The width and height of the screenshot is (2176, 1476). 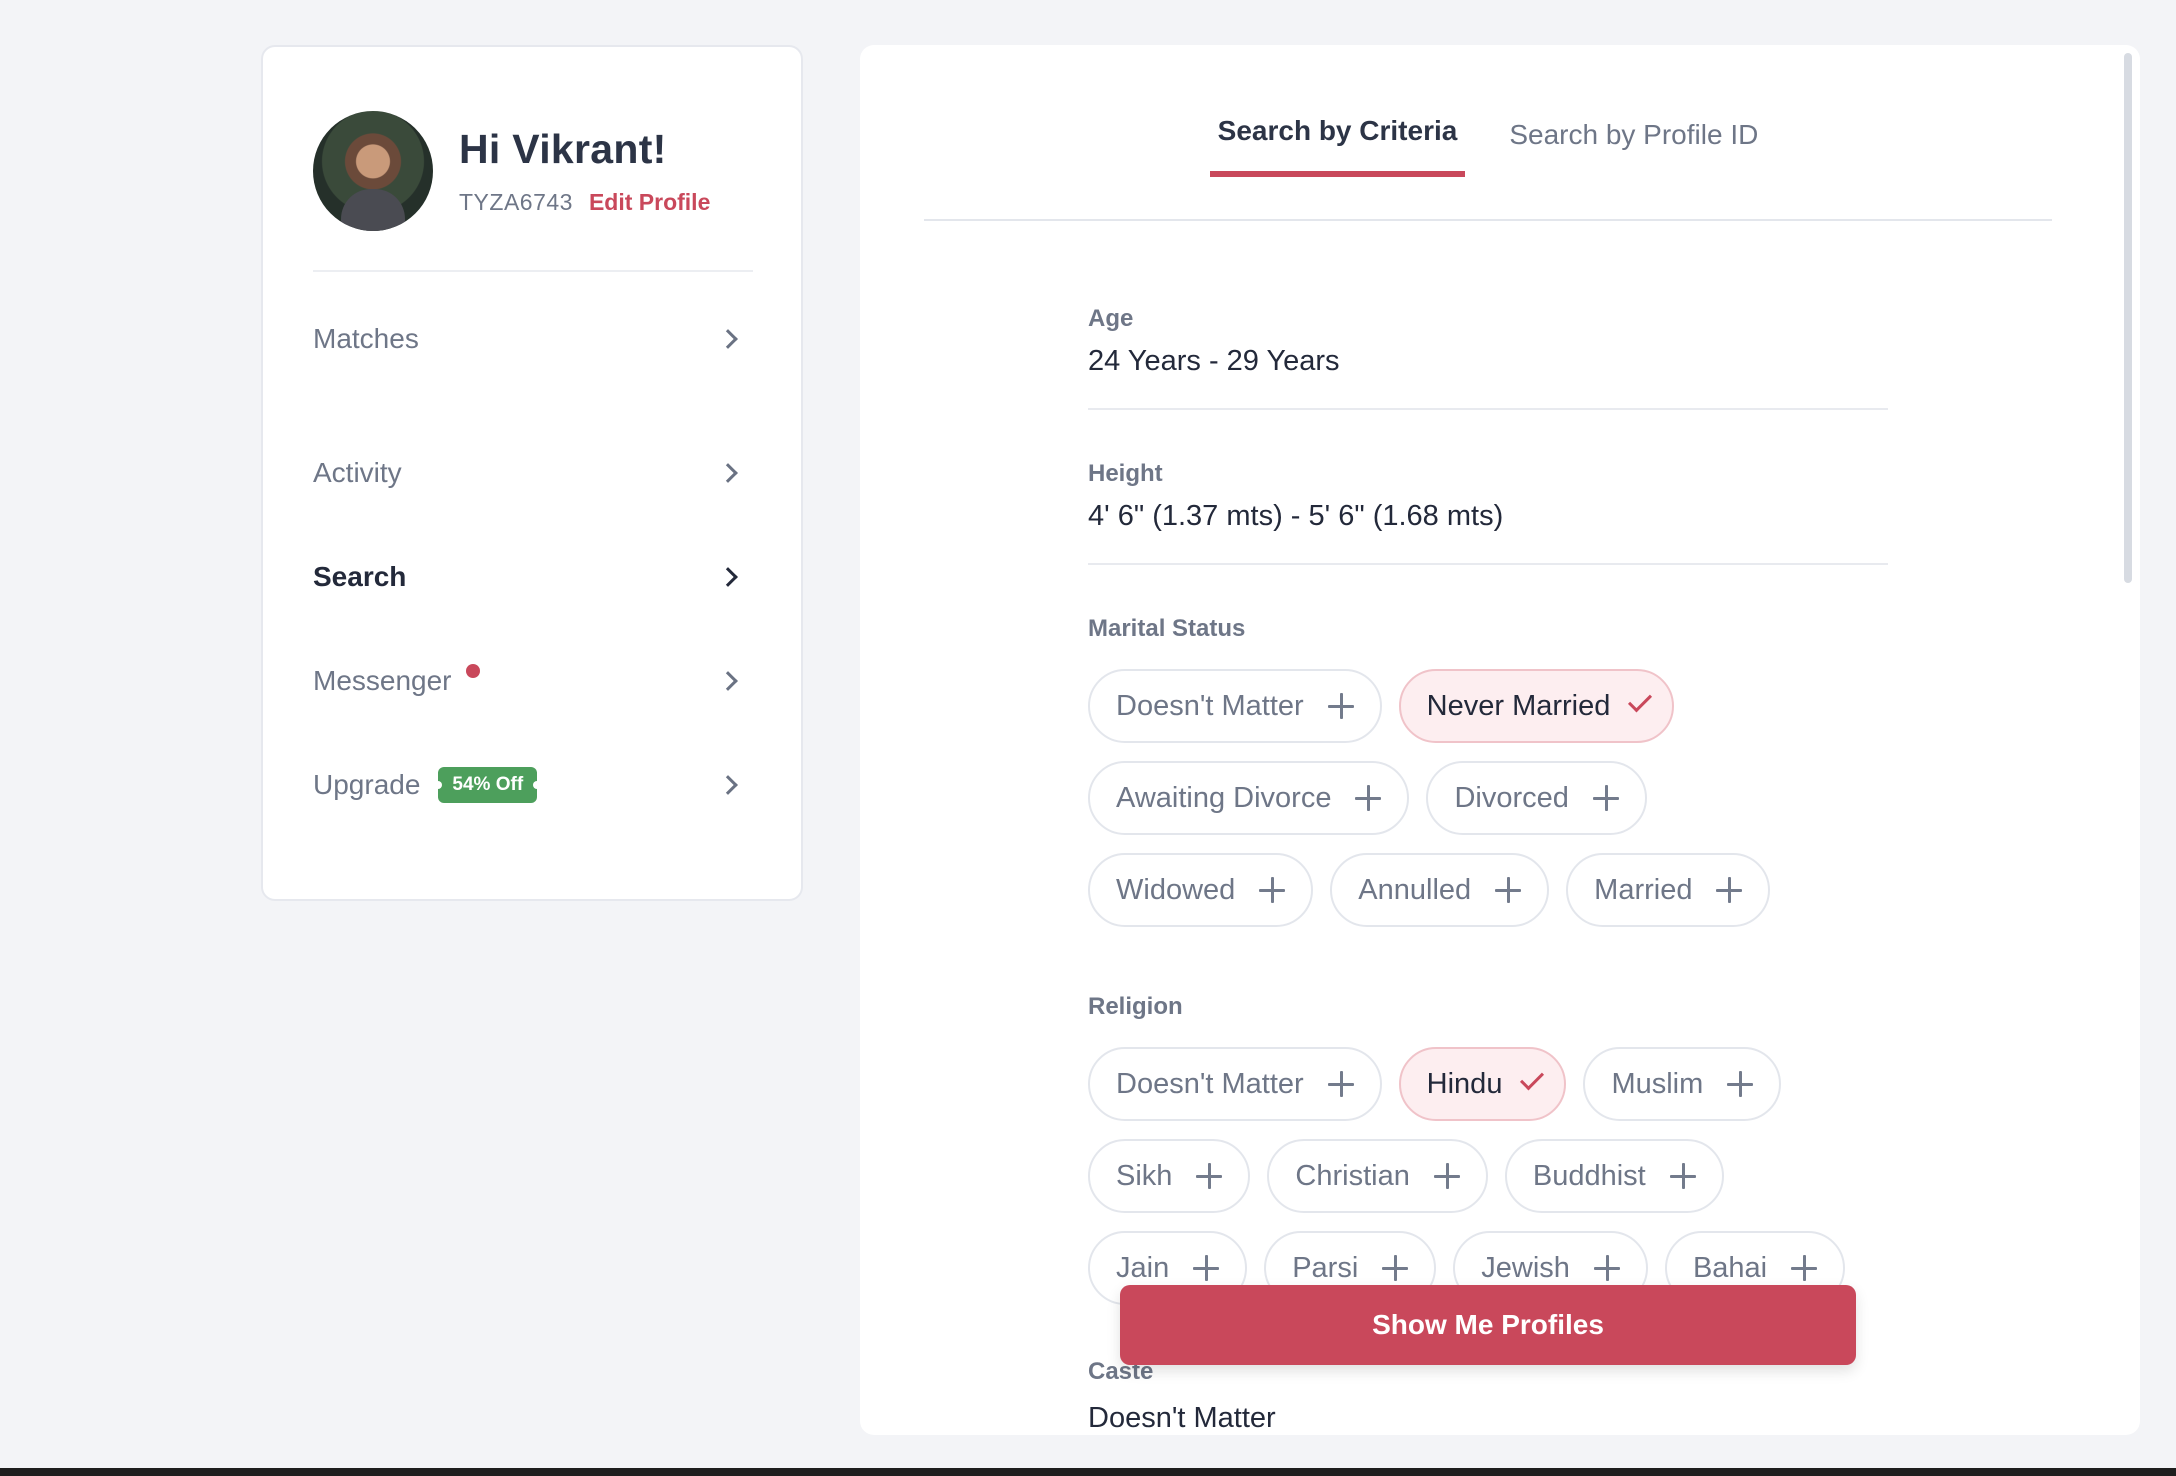 What do you see at coordinates (373, 171) in the screenshot?
I see `avatar` at bounding box center [373, 171].